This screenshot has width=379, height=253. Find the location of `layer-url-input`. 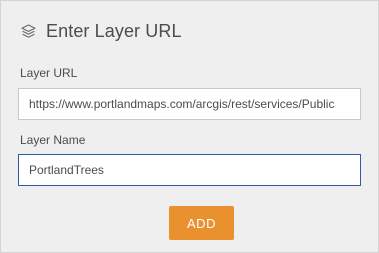

layer-url-input is located at coordinates (189, 104).